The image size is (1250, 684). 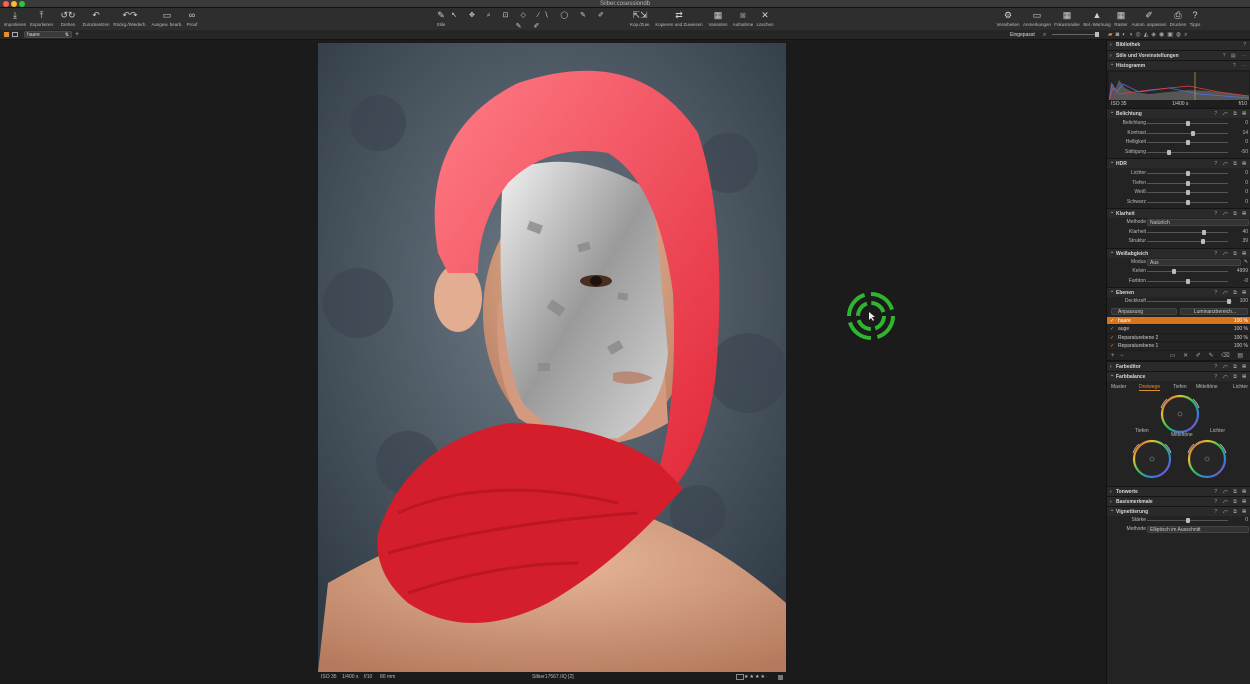 What do you see at coordinates (1245, 233) in the screenshot?
I see `slider-value: 40` at bounding box center [1245, 233].